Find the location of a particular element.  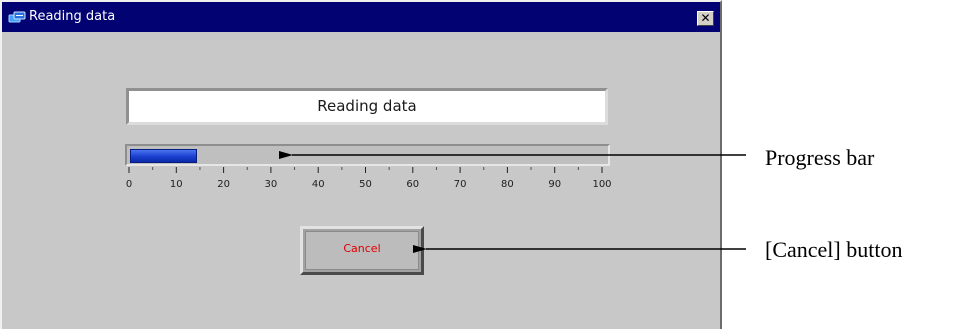

scale-tick-label: 0 is located at coordinates (129, 184).